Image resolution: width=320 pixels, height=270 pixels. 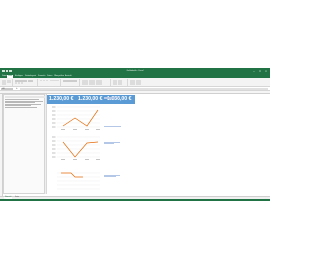 I want to click on chart-3-series-line, so click(x=72, y=175).